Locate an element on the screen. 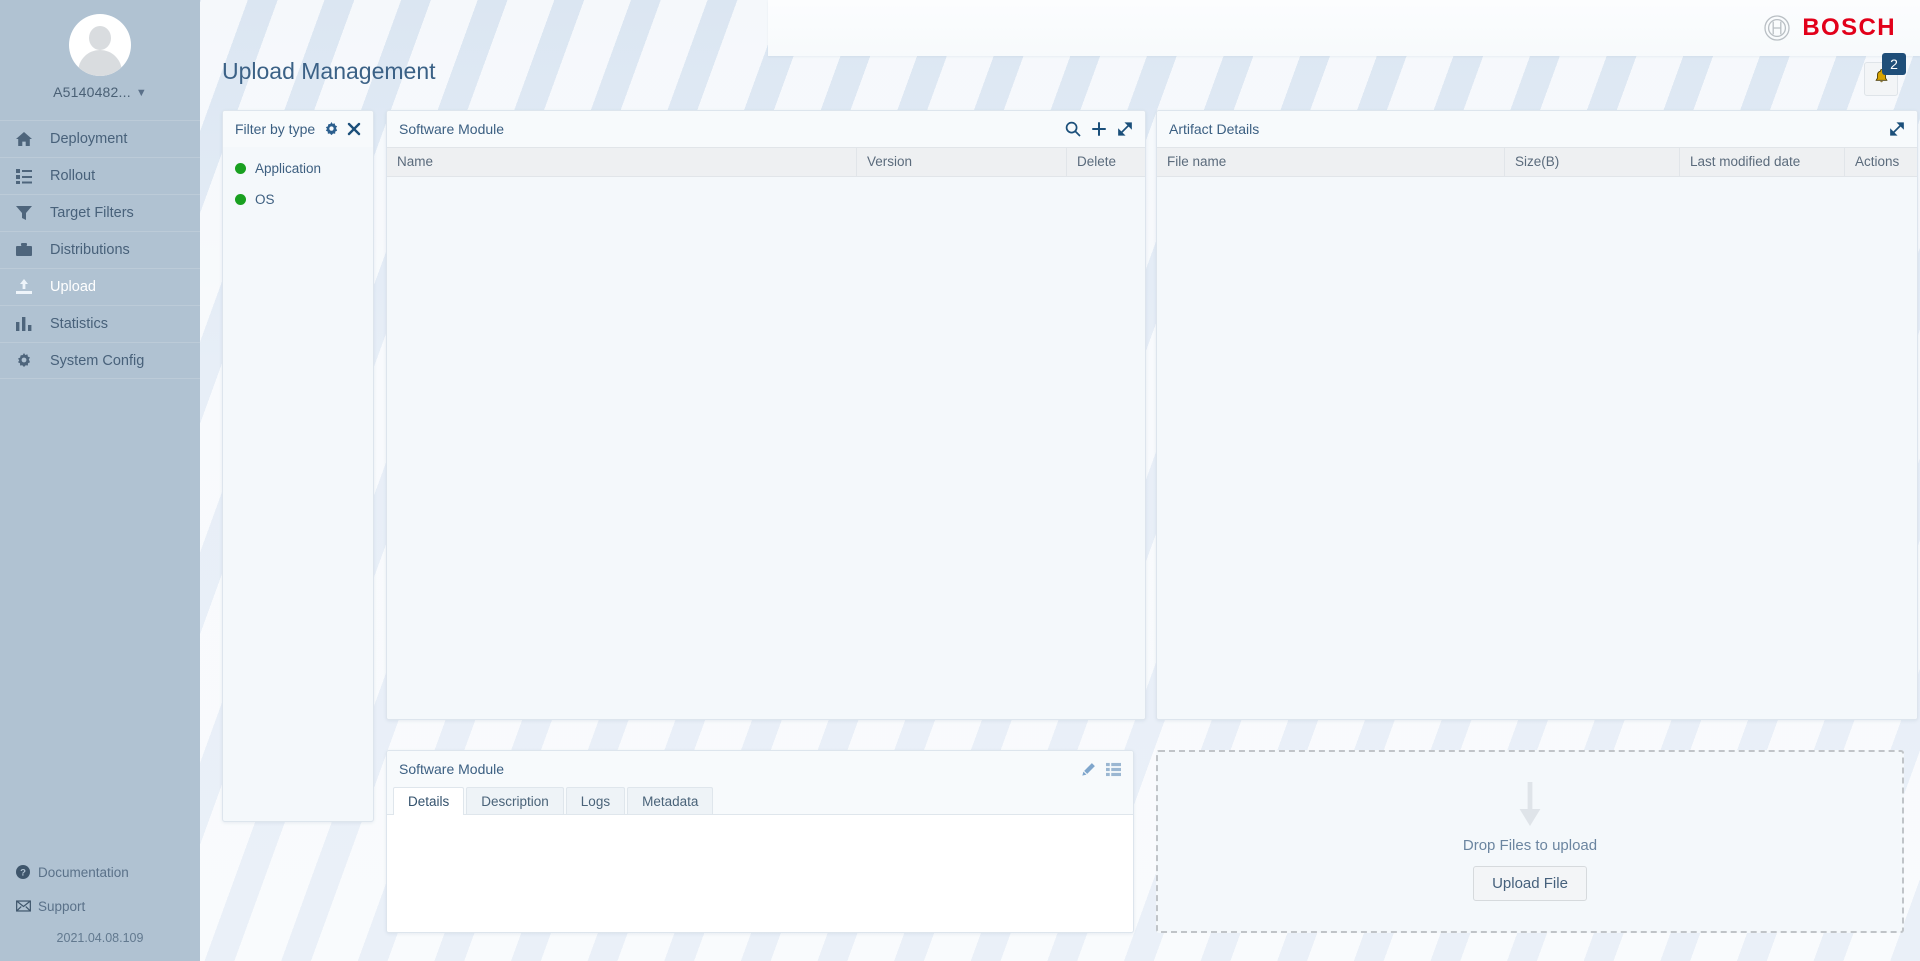  artifact-details-title: Artifact Details is located at coordinates (1214, 129).